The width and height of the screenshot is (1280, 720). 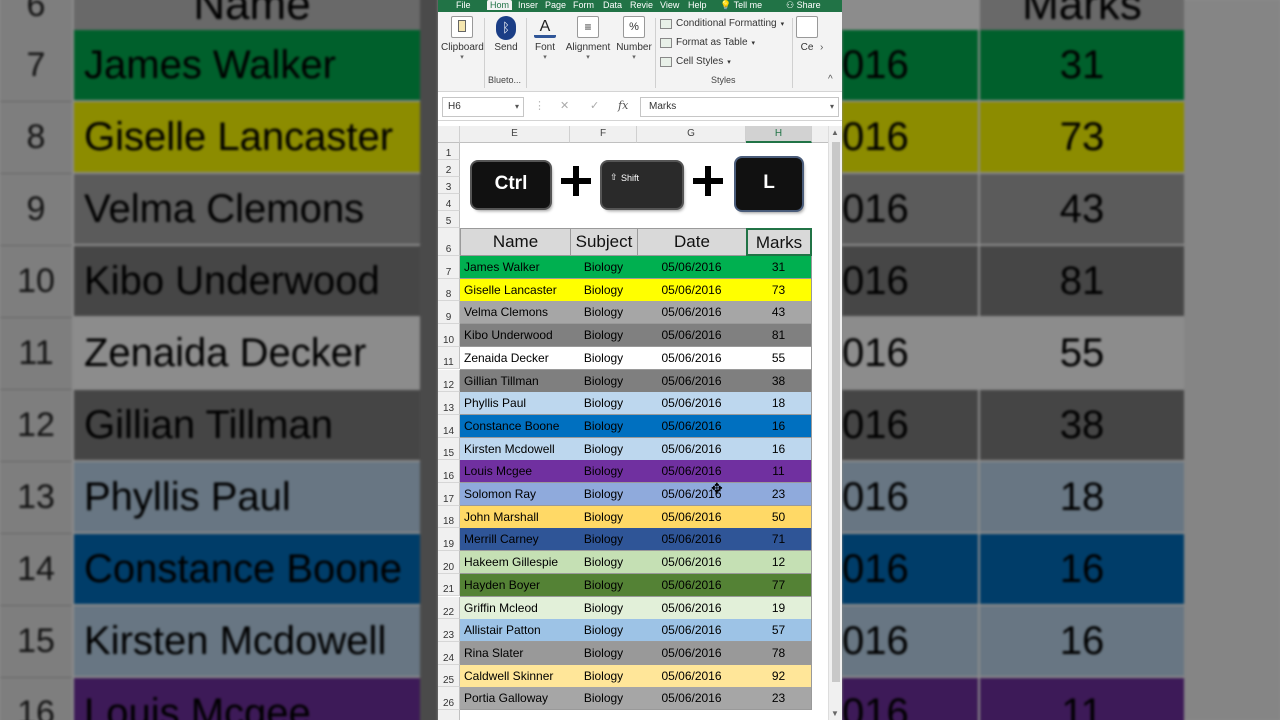 I want to click on select-all-corner, so click(x=449, y=134).